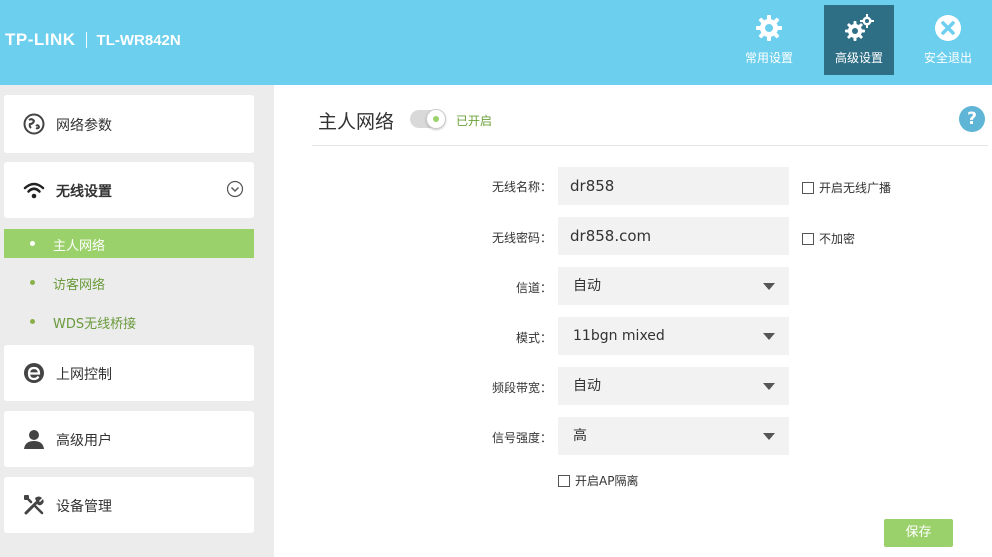 The image size is (992, 557). I want to click on ap-isolation-checkbox: 开启AP隔离, so click(598, 480).